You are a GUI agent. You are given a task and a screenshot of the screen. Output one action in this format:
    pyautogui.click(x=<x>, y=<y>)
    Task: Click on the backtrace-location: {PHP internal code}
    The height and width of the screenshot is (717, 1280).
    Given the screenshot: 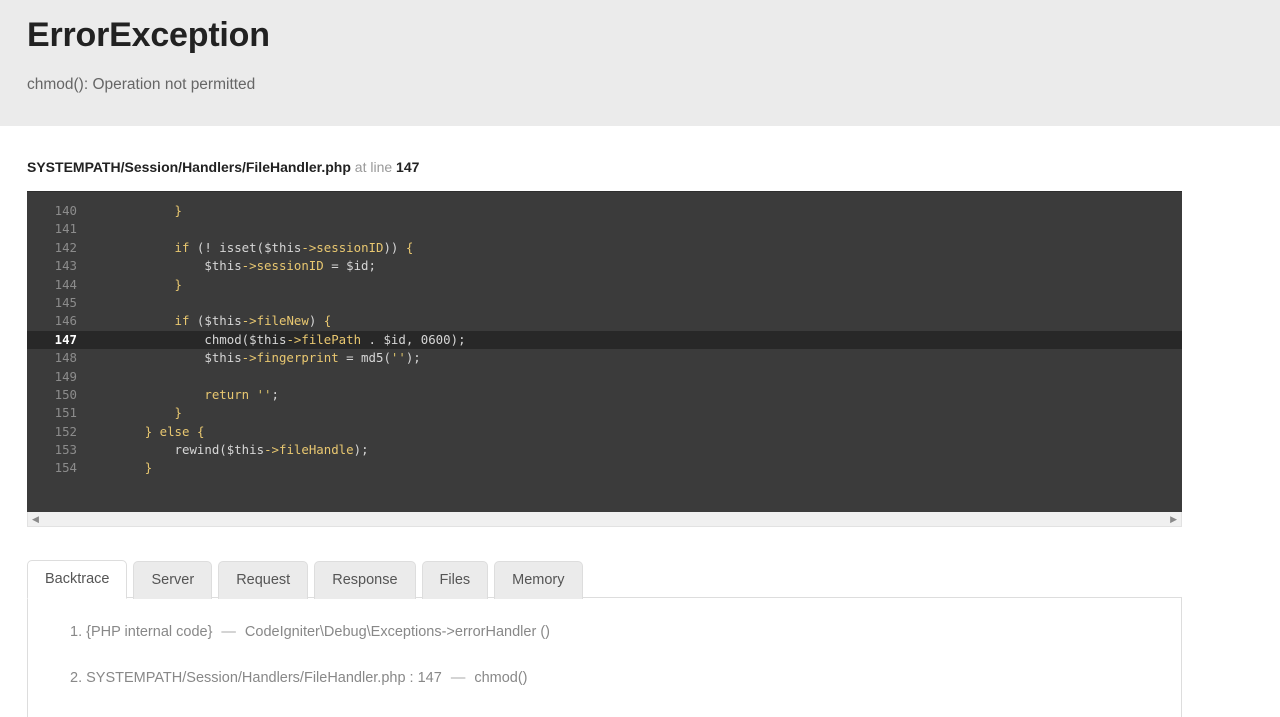 What is the action you would take?
    pyautogui.click(x=149, y=632)
    